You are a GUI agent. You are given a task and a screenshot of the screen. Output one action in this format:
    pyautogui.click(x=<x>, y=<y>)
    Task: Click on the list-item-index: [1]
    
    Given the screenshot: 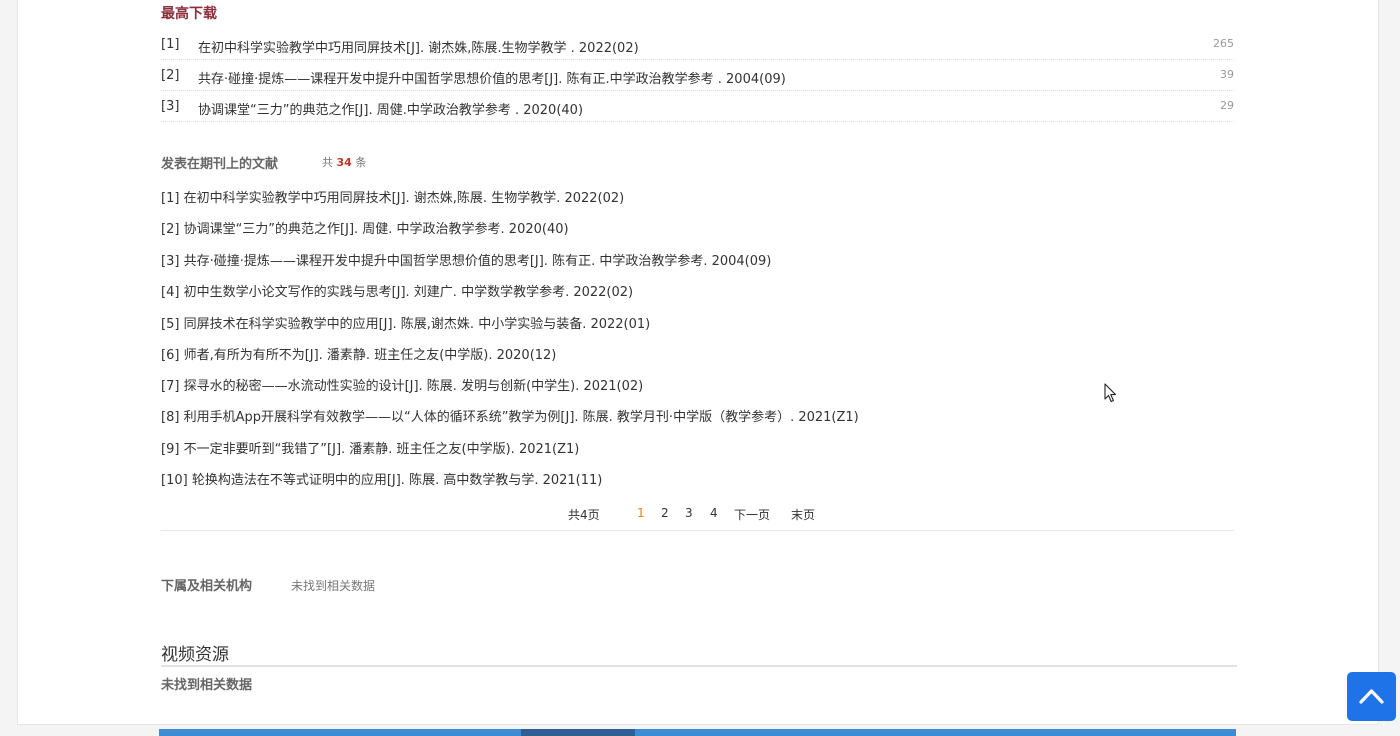 What is the action you would take?
    pyautogui.click(x=170, y=198)
    